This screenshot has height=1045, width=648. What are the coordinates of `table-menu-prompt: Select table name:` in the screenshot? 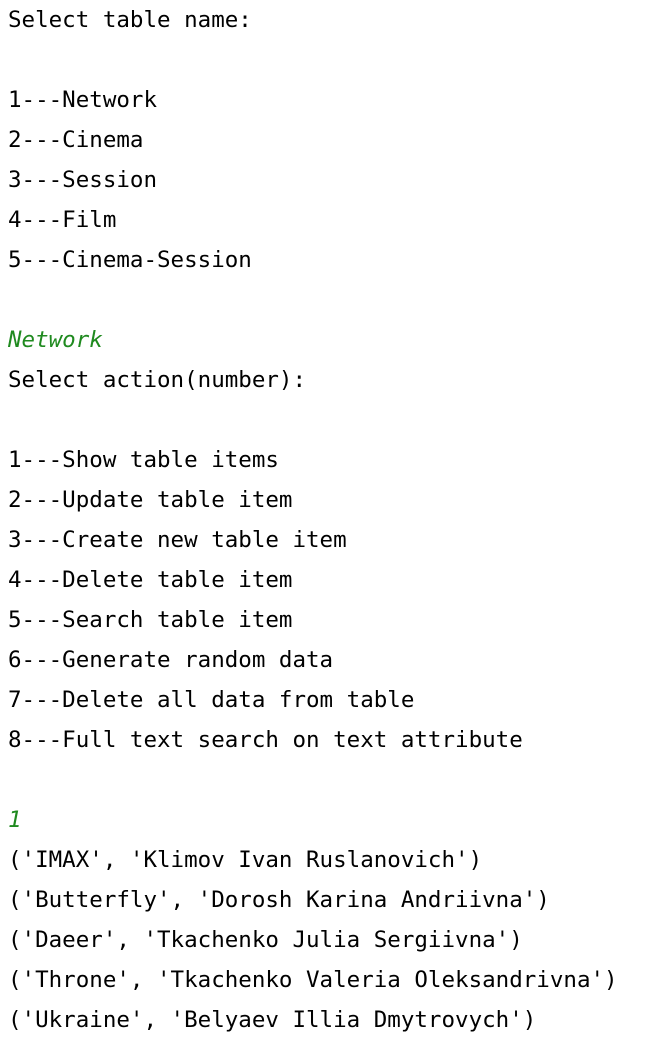 It's located at (130, 20).